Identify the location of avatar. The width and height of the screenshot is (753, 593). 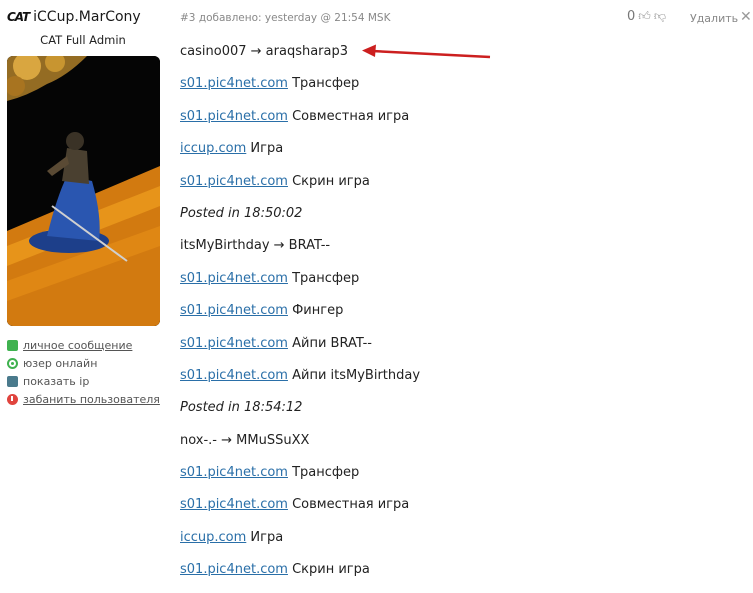
(83, 191).